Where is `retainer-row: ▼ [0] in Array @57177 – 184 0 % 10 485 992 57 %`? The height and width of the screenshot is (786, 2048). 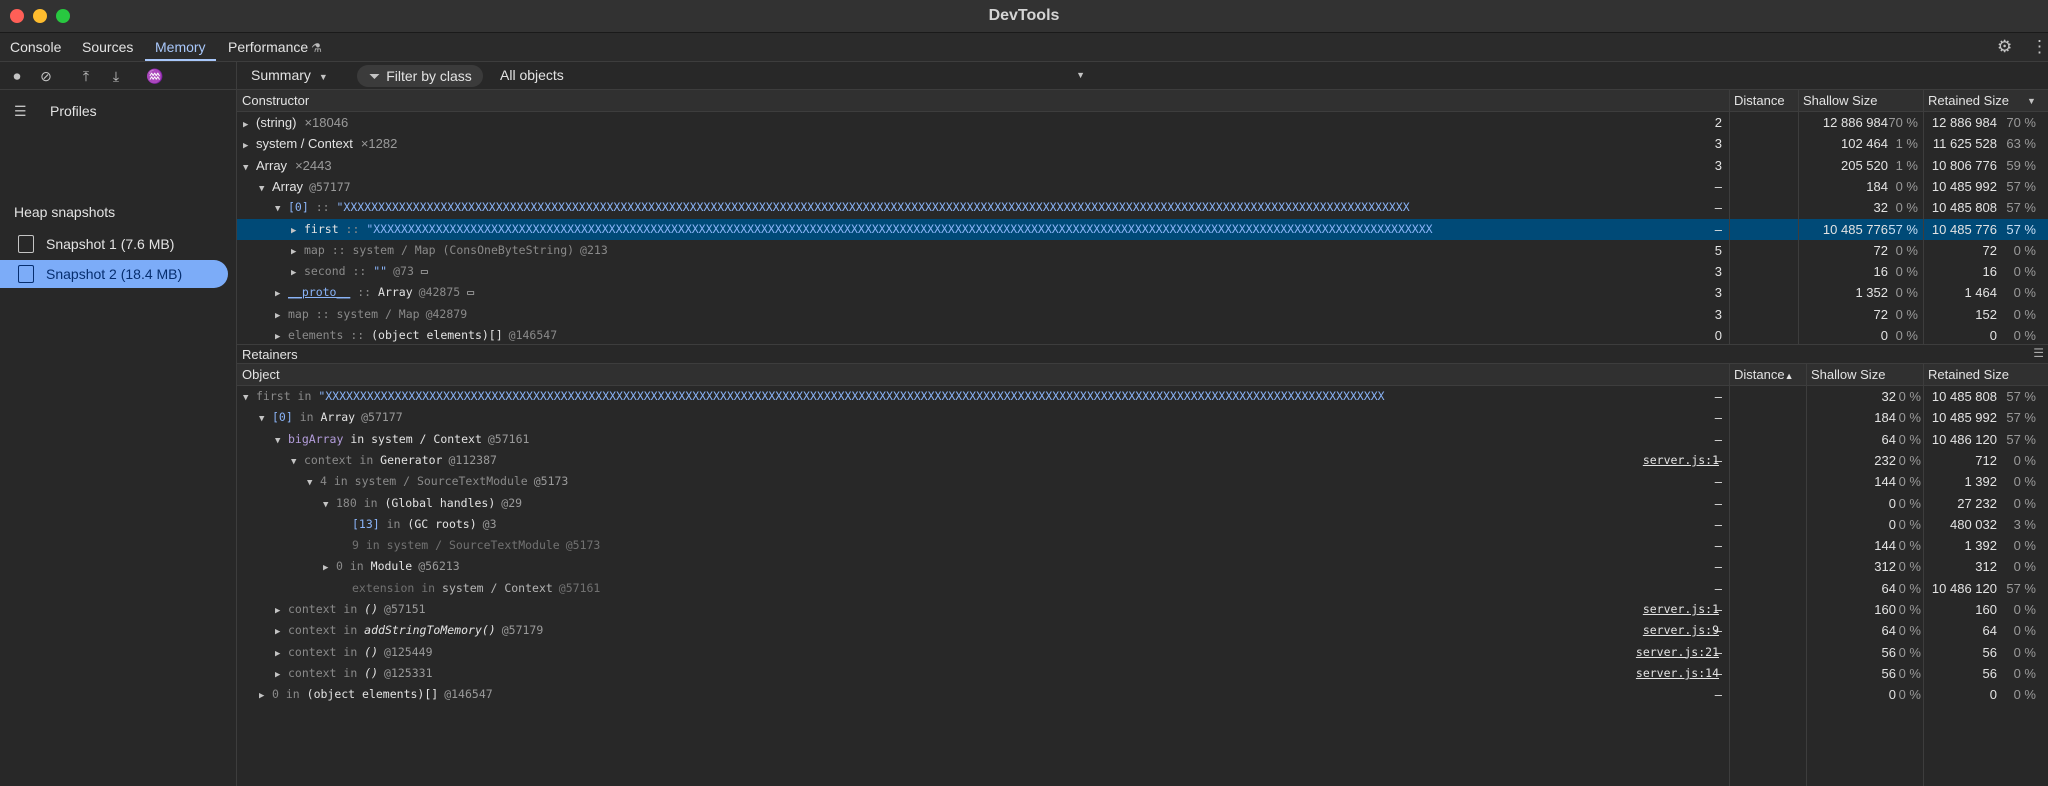 retainer-row: ▼ [0] in Array @57177 – 184 0 % 10 485 992 57 % is located at coordinates (1142, 417).